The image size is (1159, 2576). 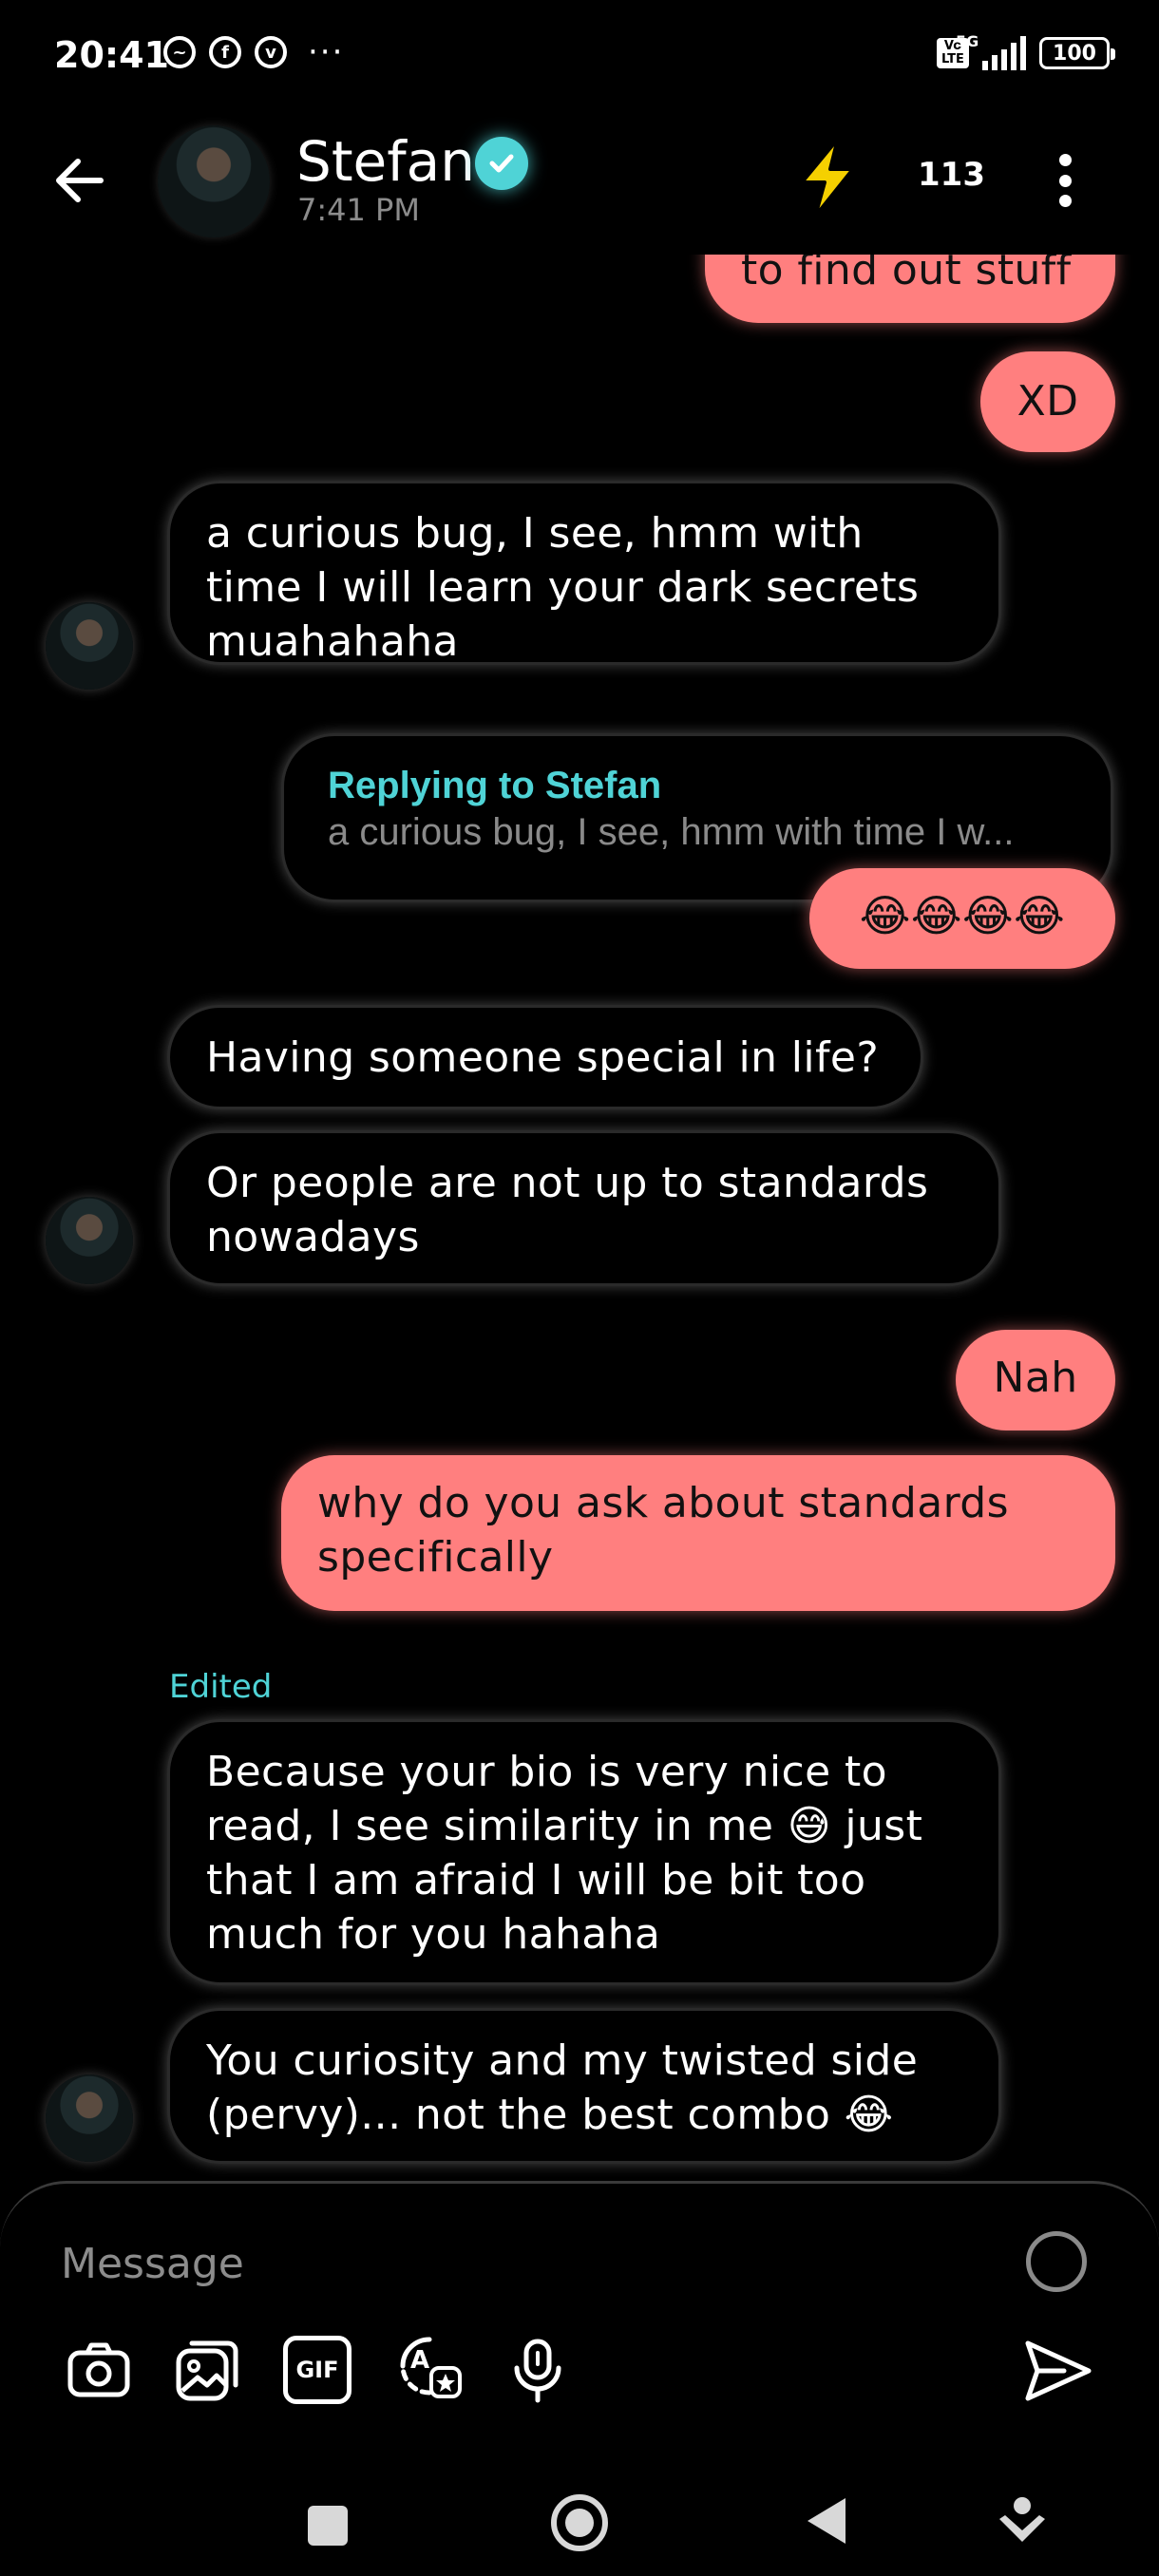 I want to click on status-time: 20:41, so click(x=111, y=55).